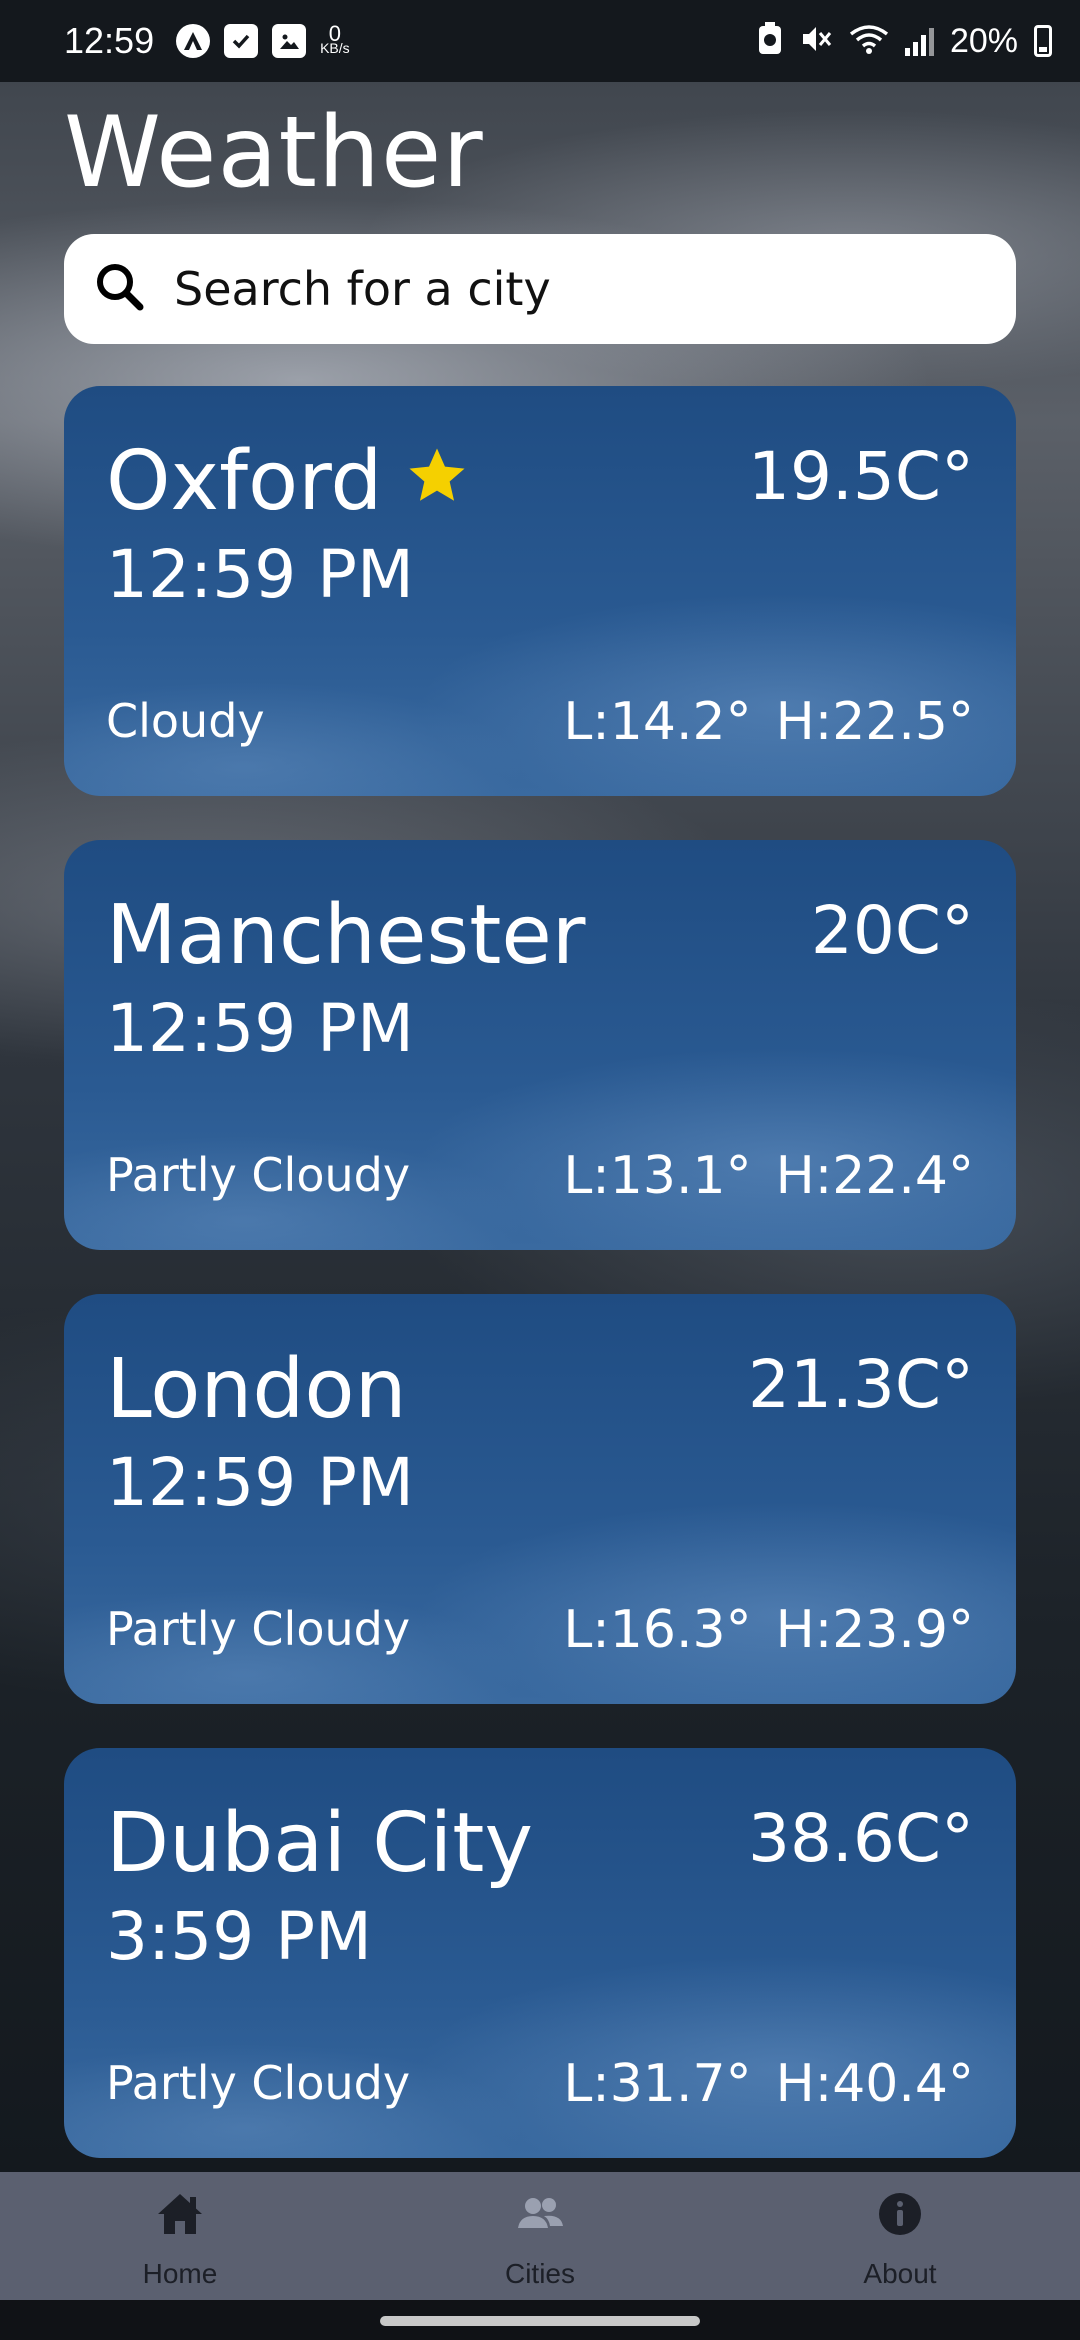 This screenshot has height=2340, width=1080. Describe the element at coordinates (334, 33) in the screenshot. I see `network-speed-value: 0` at that location.